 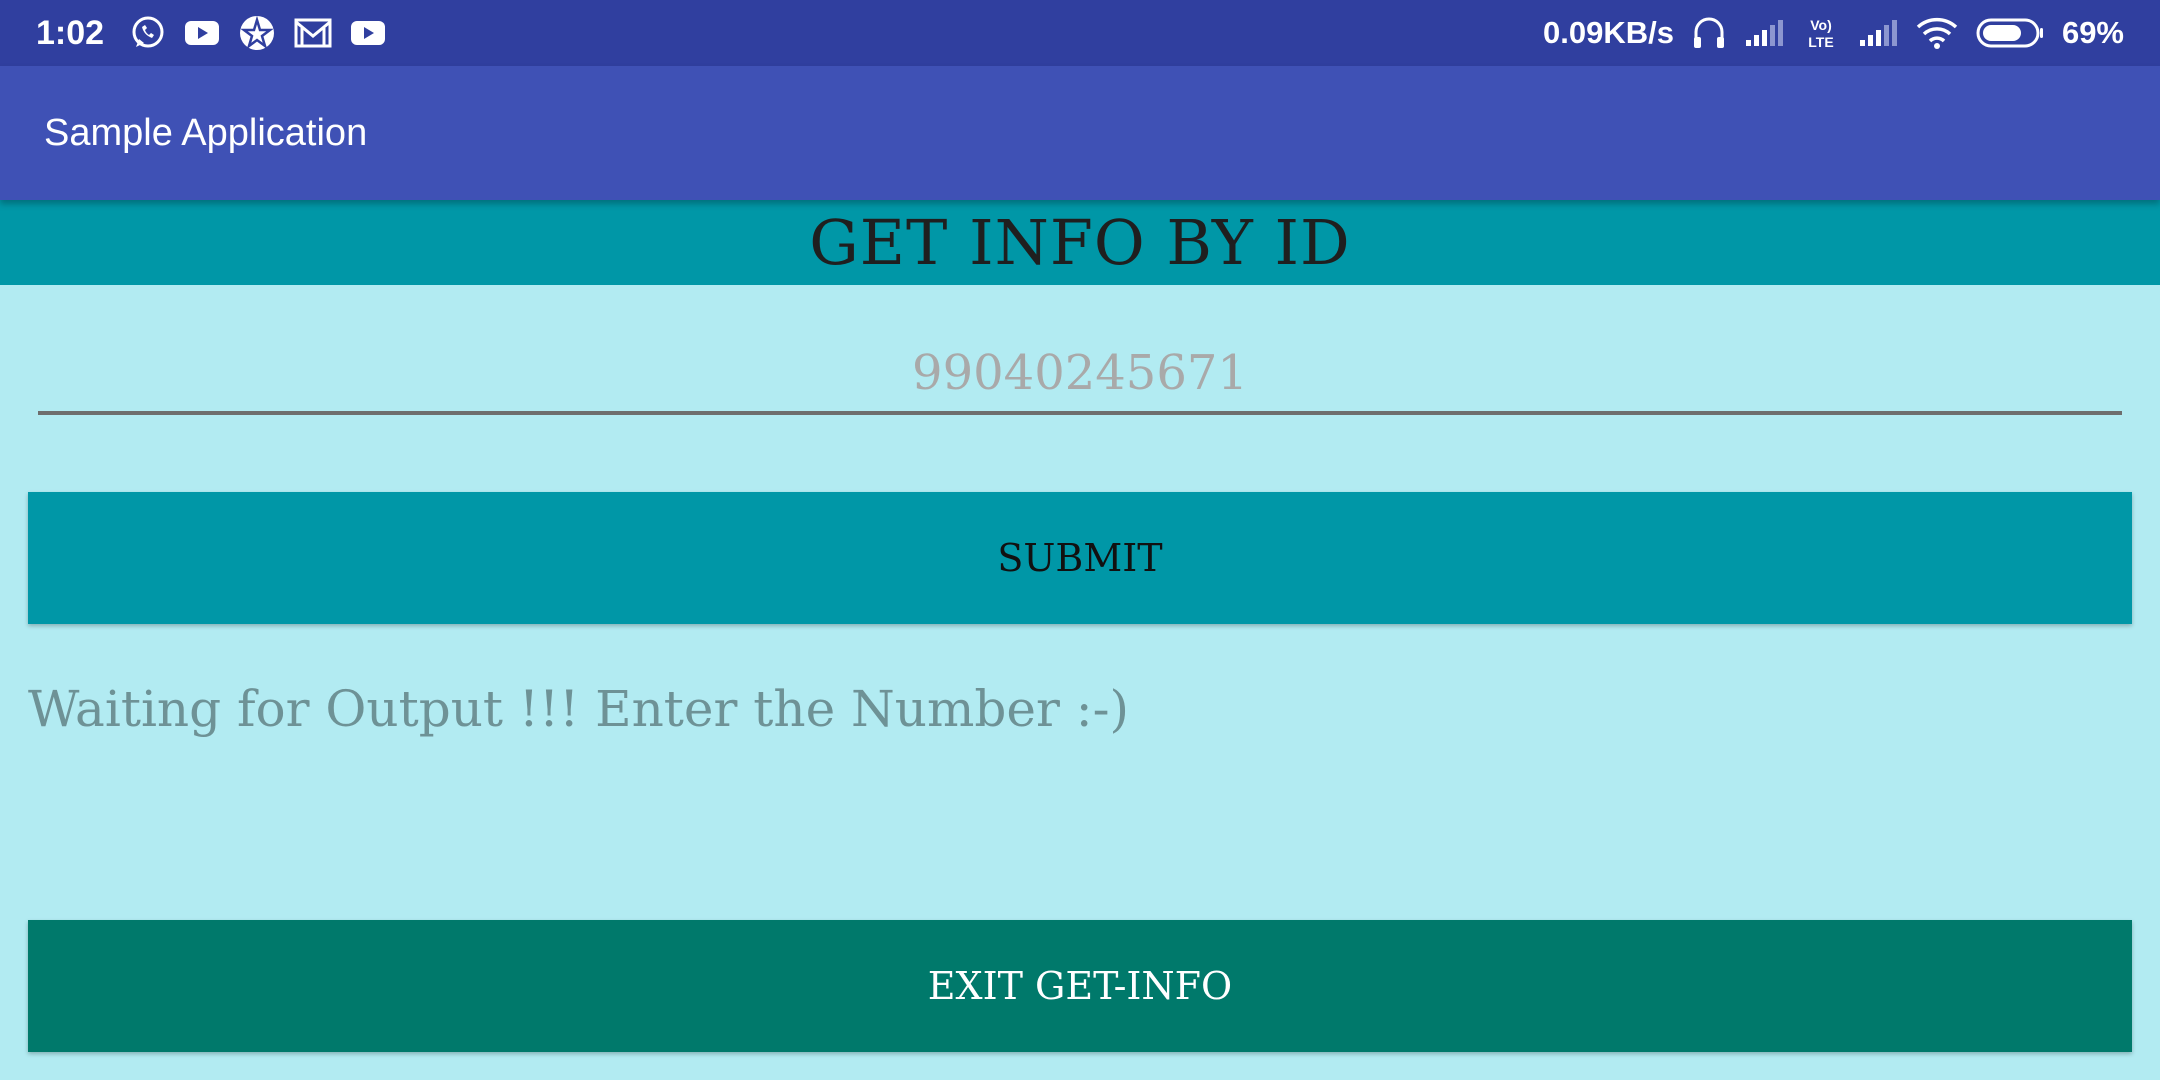 What do you see at coordinates (206, 132) in the screenshot?
I see `app-title: Sample Application` at bounding box center [206, 132].